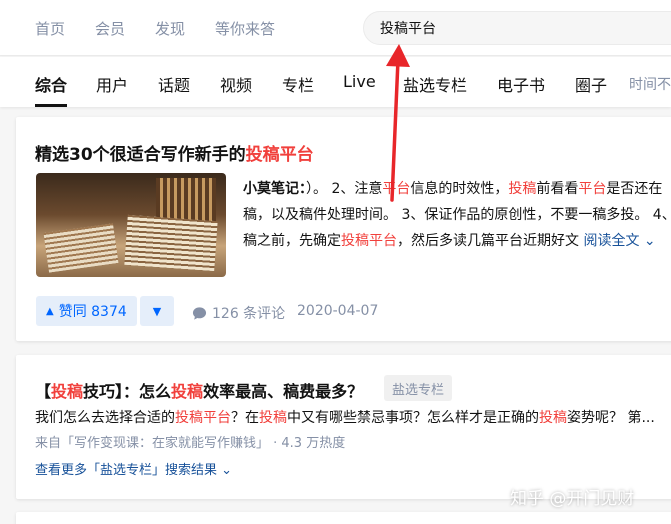 Image resolution: width=671 pixels, height=524 pixels. I want to click on tab-all: 综合, so click(51, 89).